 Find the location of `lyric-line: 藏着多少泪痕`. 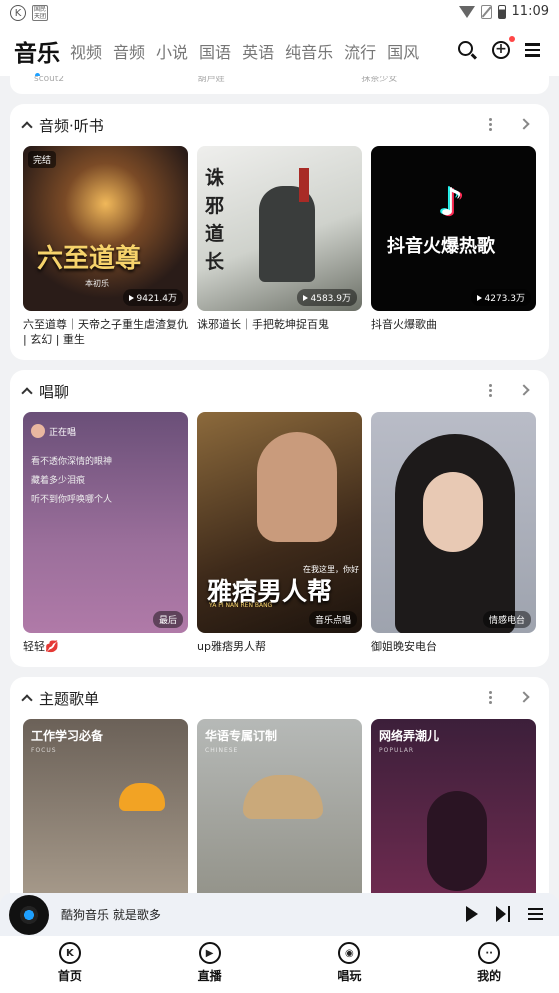

lyric-line: 藏着多少泪痕 is located at coordinates (58, 481).